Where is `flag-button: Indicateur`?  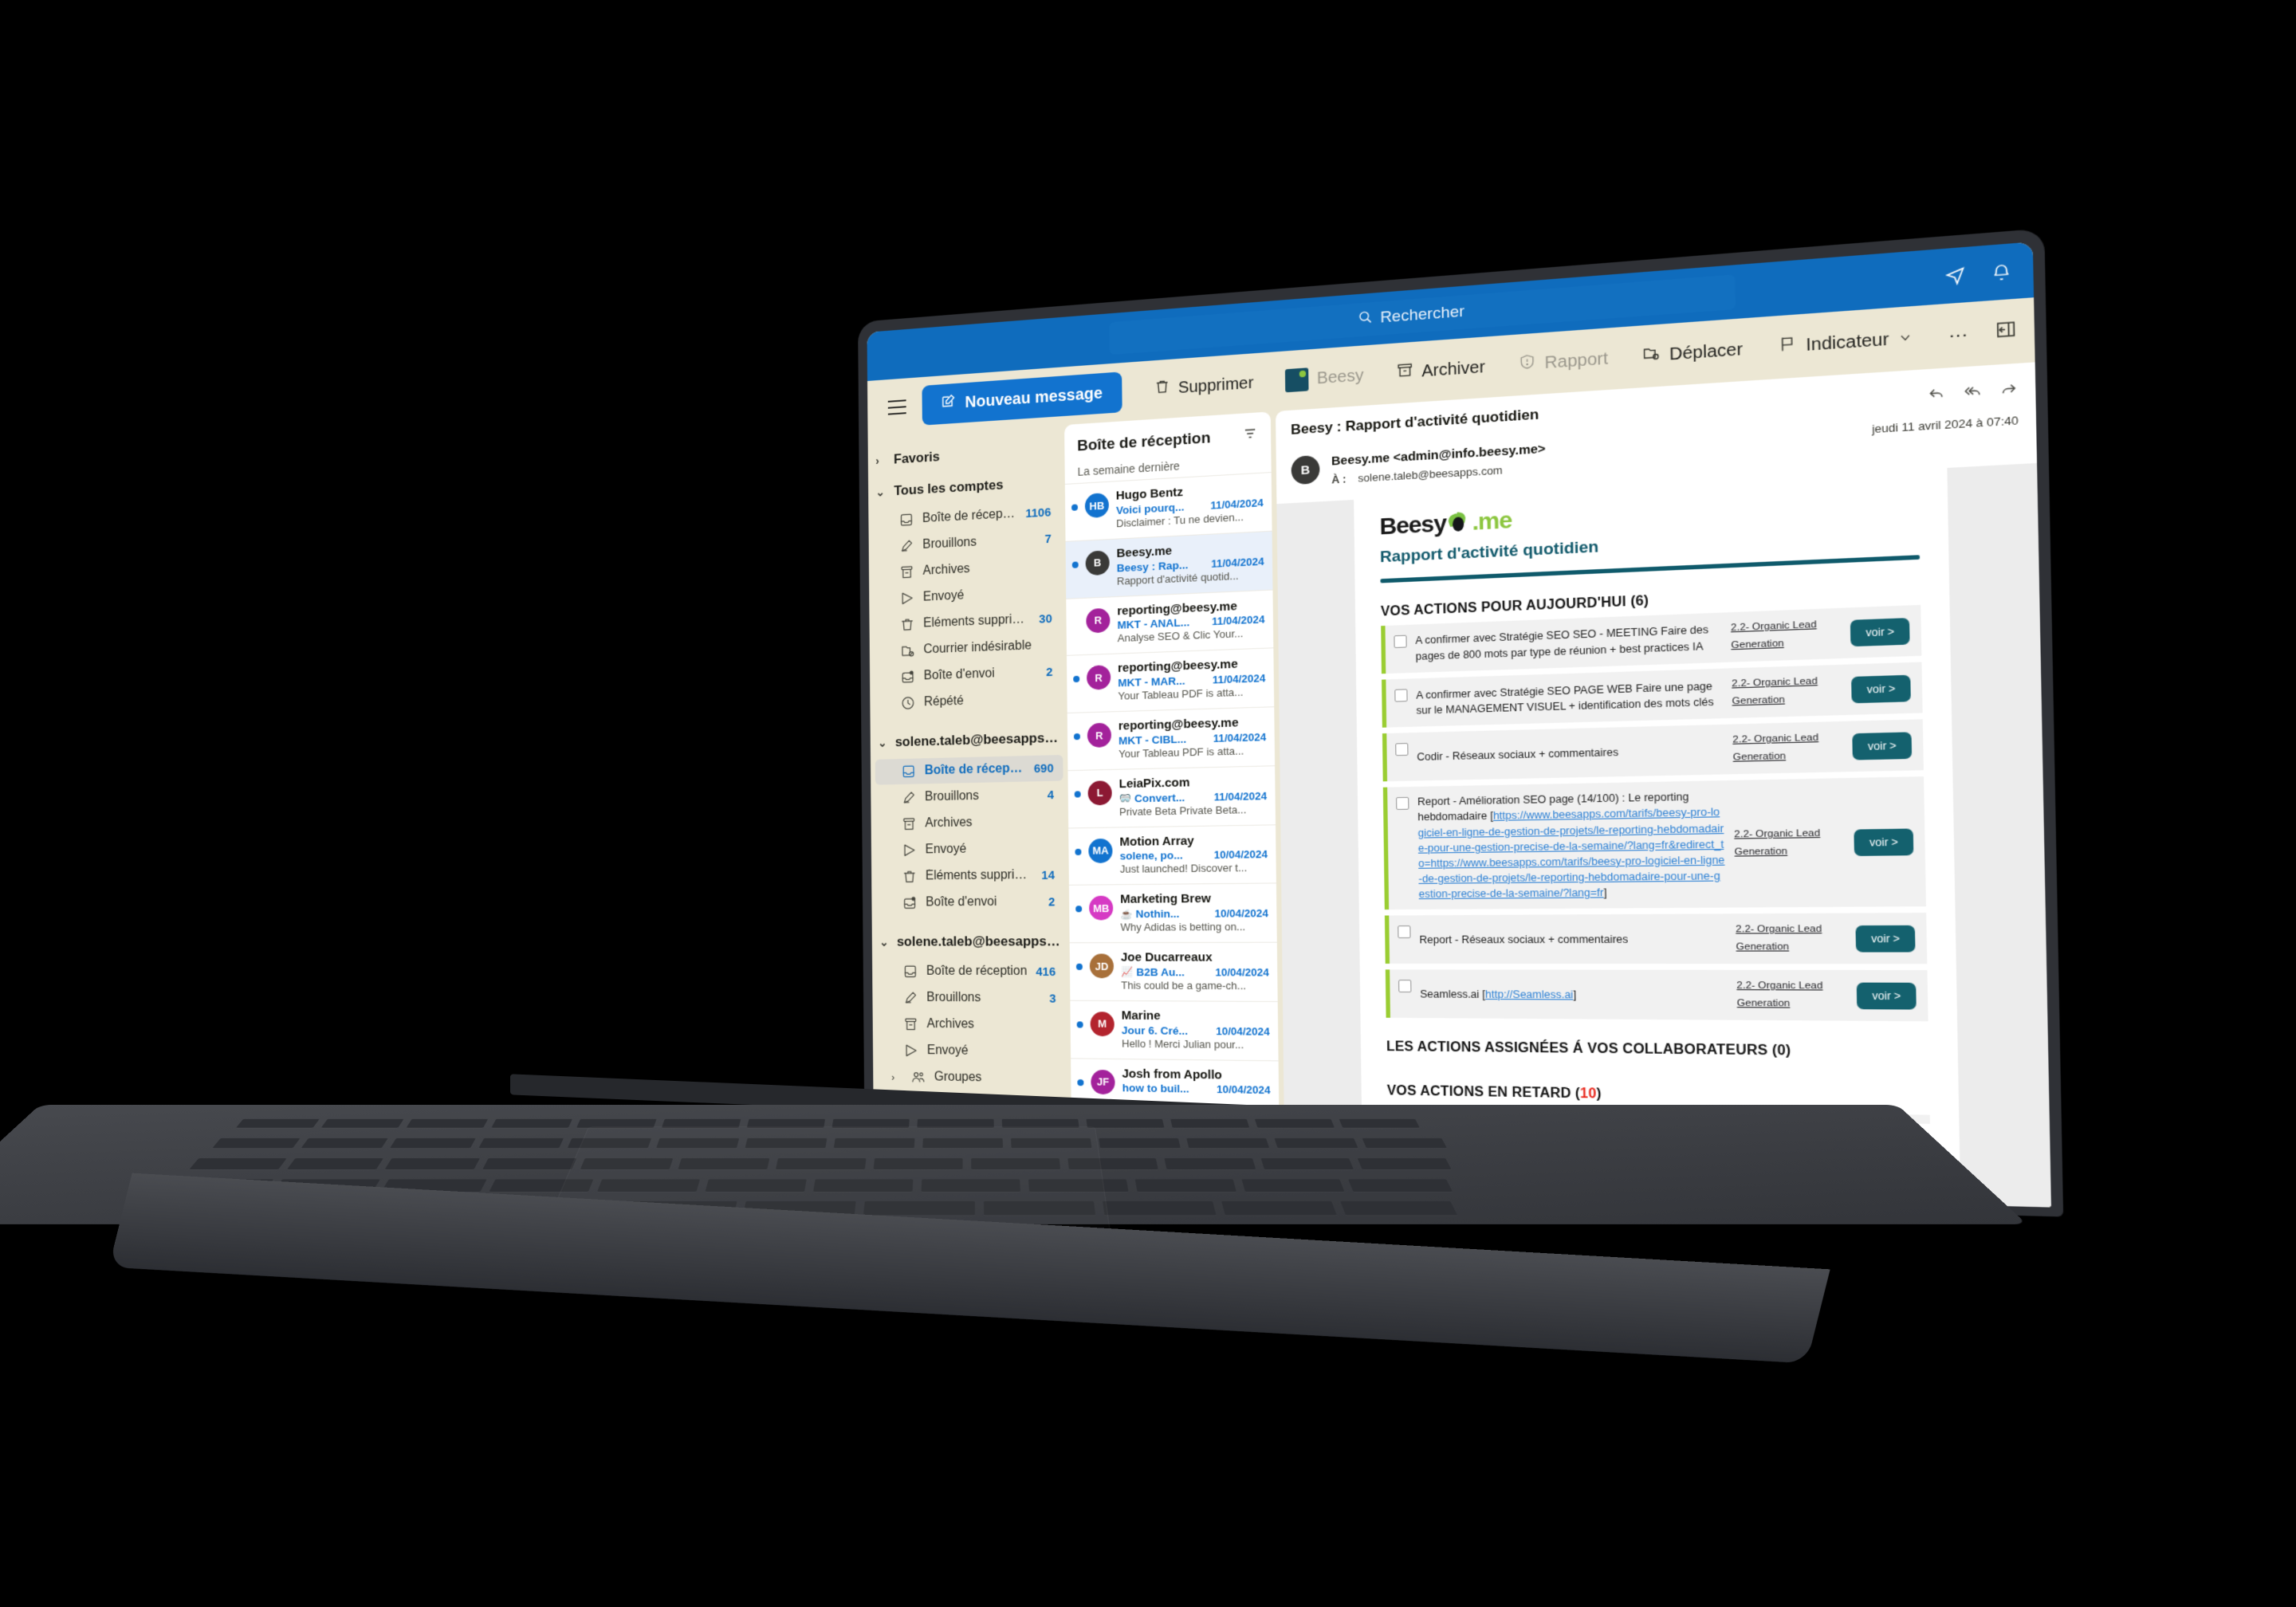
flag-button: Indicateur is located at coordinates (1844, 342).